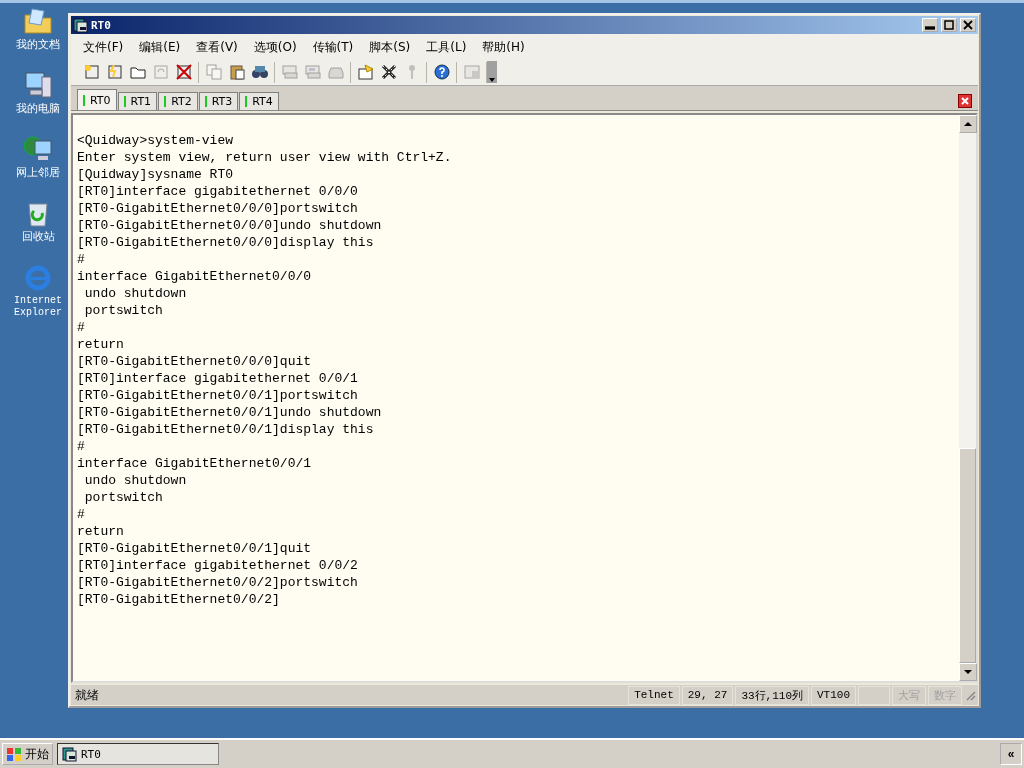  I want to click on binoculars-icon, so click(259, 72).